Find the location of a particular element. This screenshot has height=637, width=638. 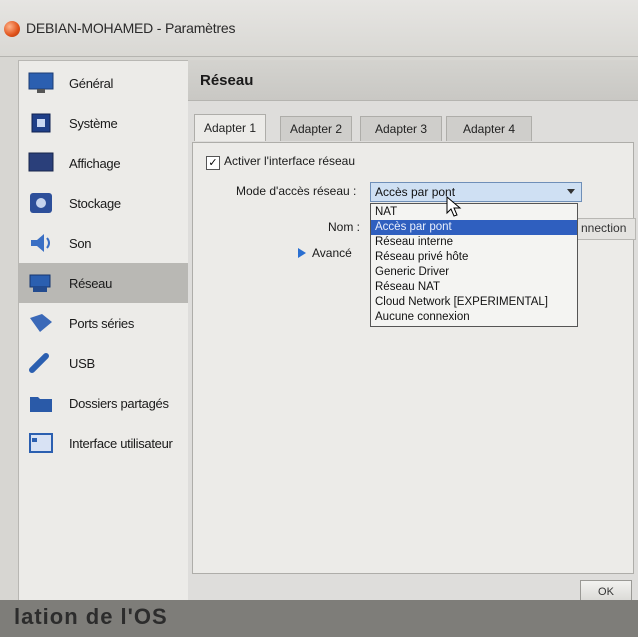

sidebar-item-label: Dossiers partagés is located at coordinates (119, 403).